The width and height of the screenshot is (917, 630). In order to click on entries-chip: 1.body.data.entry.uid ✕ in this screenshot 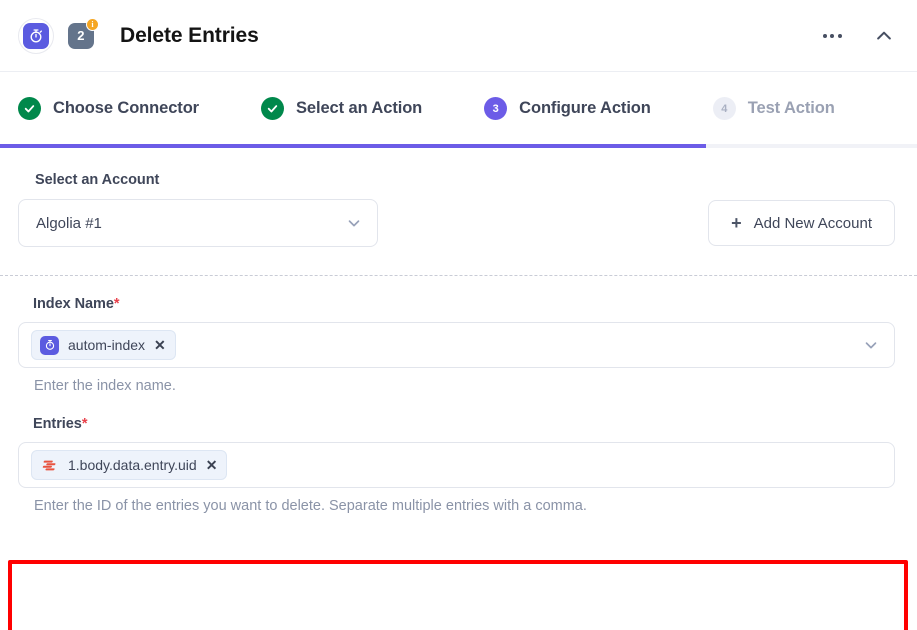, I will do `click(129, 465)`.